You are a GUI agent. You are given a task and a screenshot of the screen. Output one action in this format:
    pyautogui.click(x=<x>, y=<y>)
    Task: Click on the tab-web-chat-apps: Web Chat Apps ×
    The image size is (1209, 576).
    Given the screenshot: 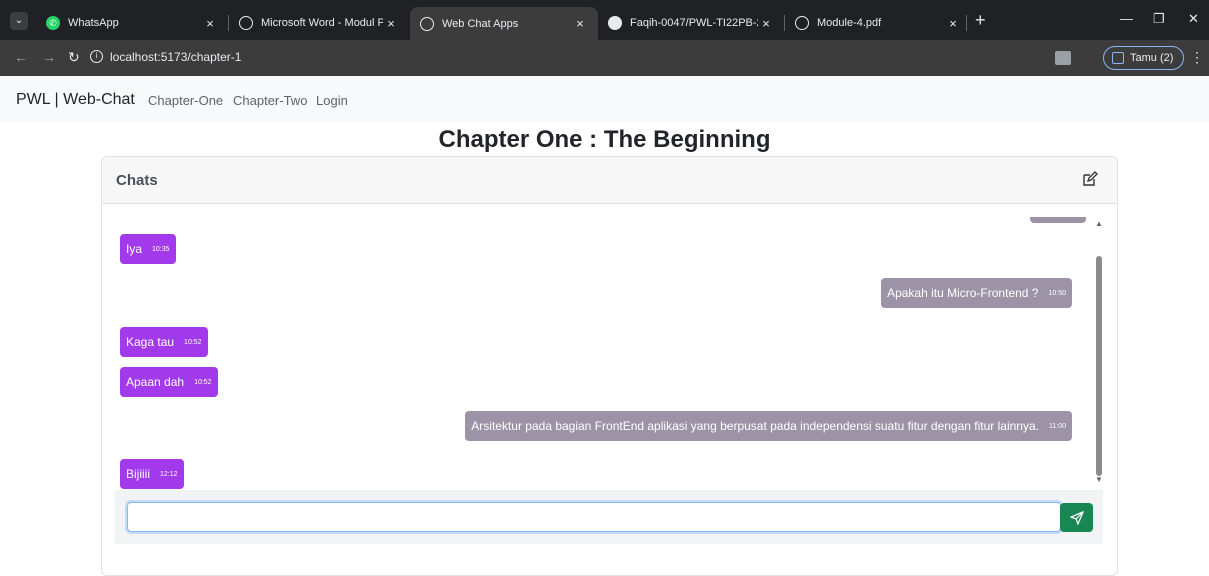 What is the action you would take?
    pyautogui.click(x=504, y=23)
    